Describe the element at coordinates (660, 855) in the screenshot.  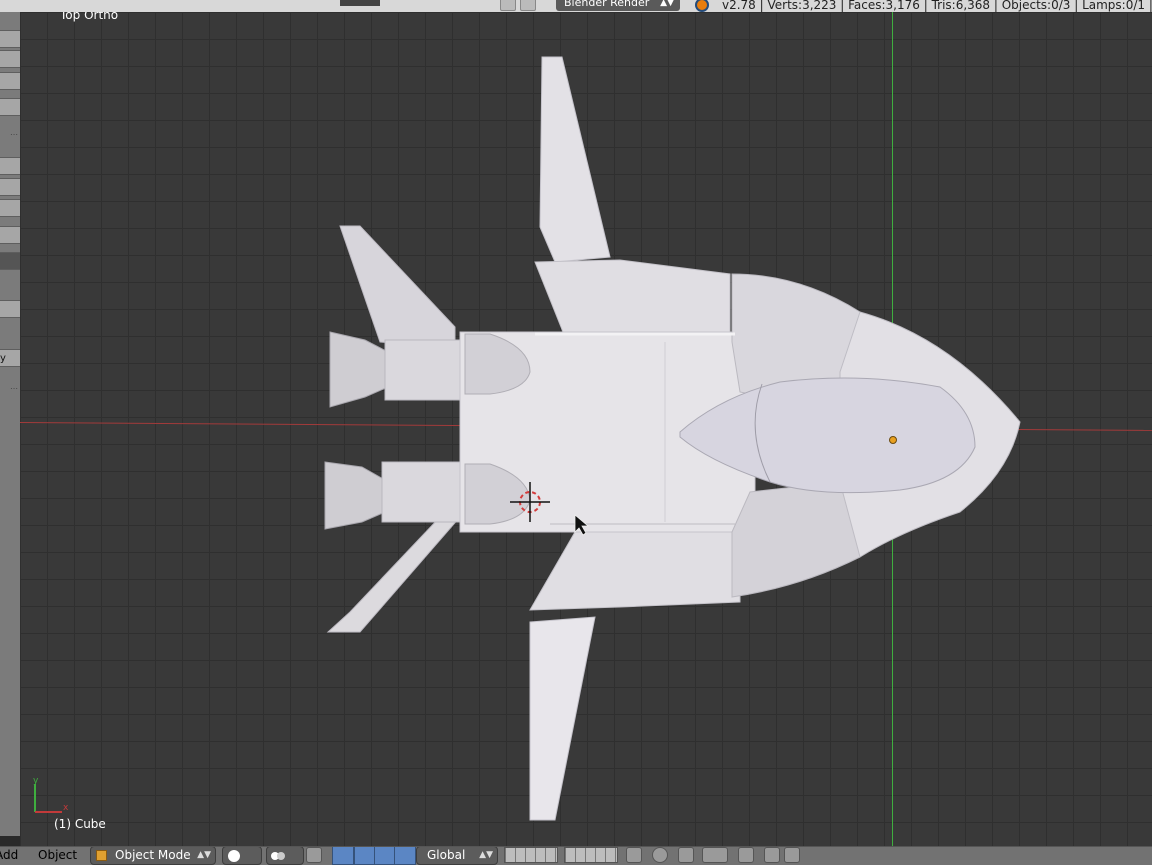
I see `proportional-edit-icon` at that location.